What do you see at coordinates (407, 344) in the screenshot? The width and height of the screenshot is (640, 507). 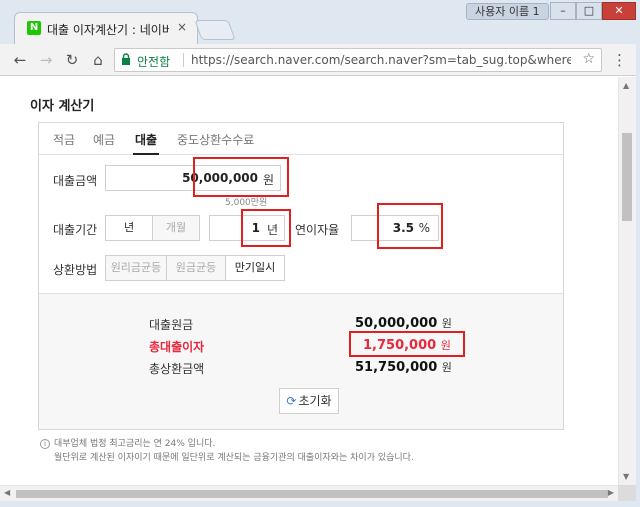 I see `interest-highlight-box` at bounding box center [407, 344].